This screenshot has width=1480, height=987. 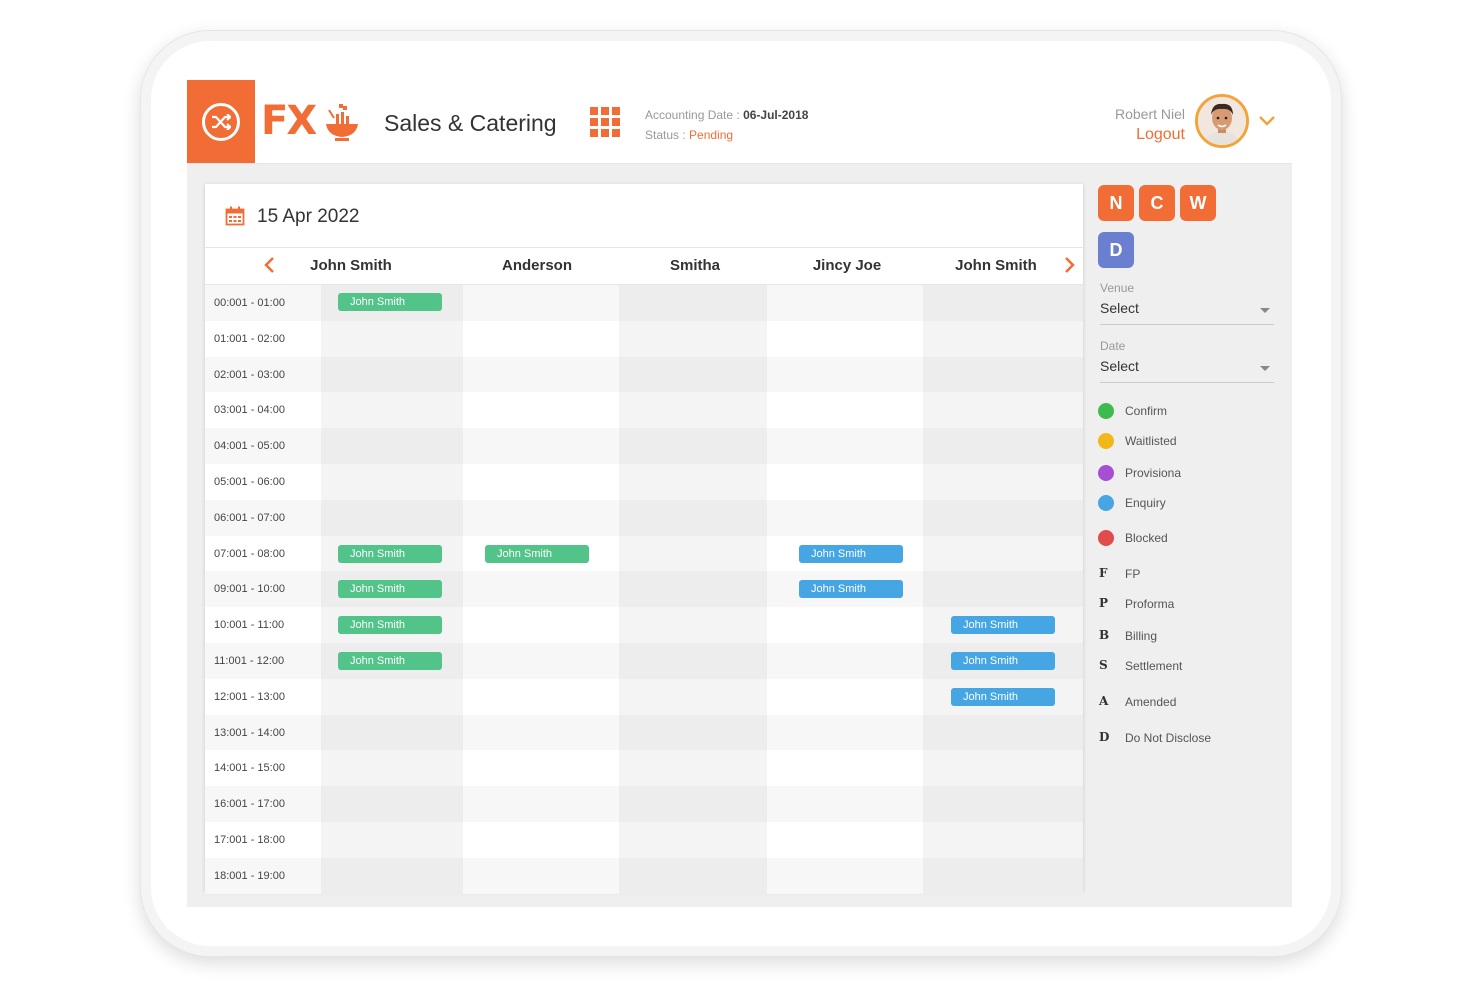 What do you see at coordinates (1222, 121) in the screenshot?
I see `avatar` at bounding box center [1222, 121].